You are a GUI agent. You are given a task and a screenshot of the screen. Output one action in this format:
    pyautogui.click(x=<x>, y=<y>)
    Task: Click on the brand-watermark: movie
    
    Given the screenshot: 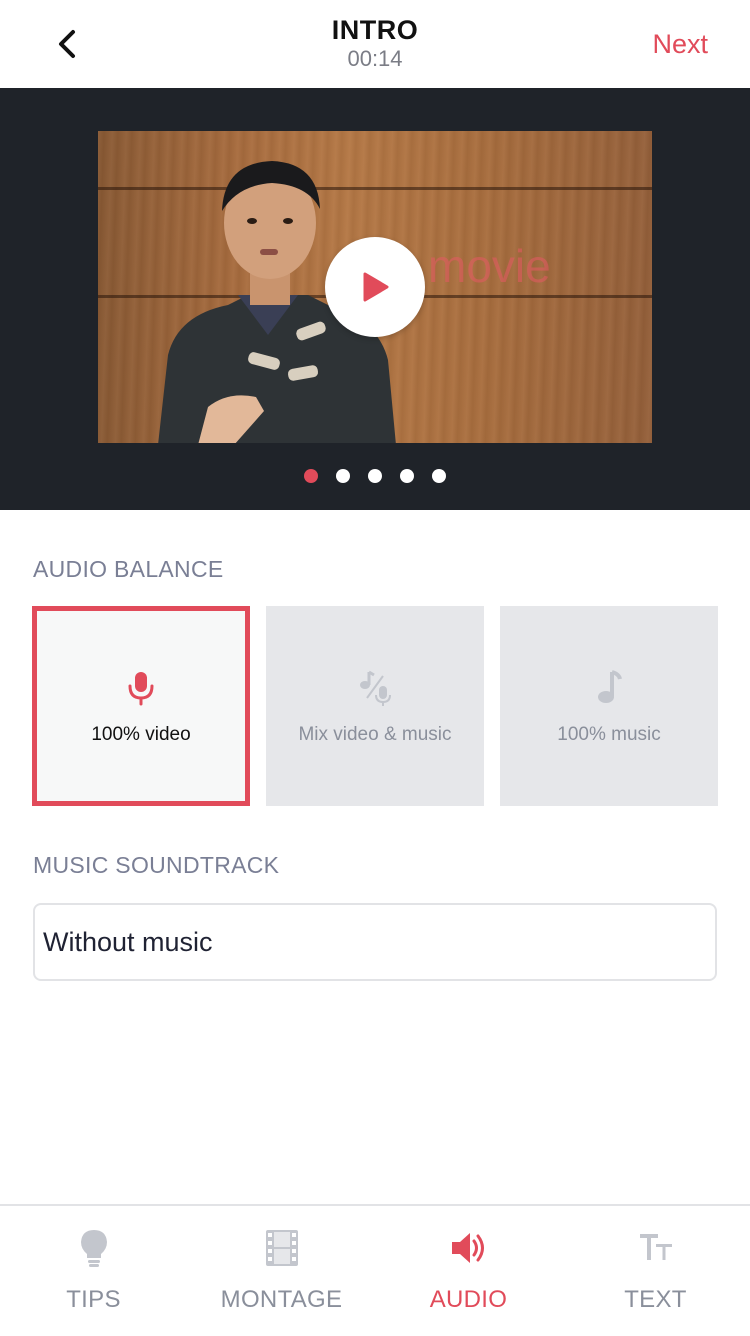 What is the action you would take?
    pyautogui.click(x=489, y=266)
    